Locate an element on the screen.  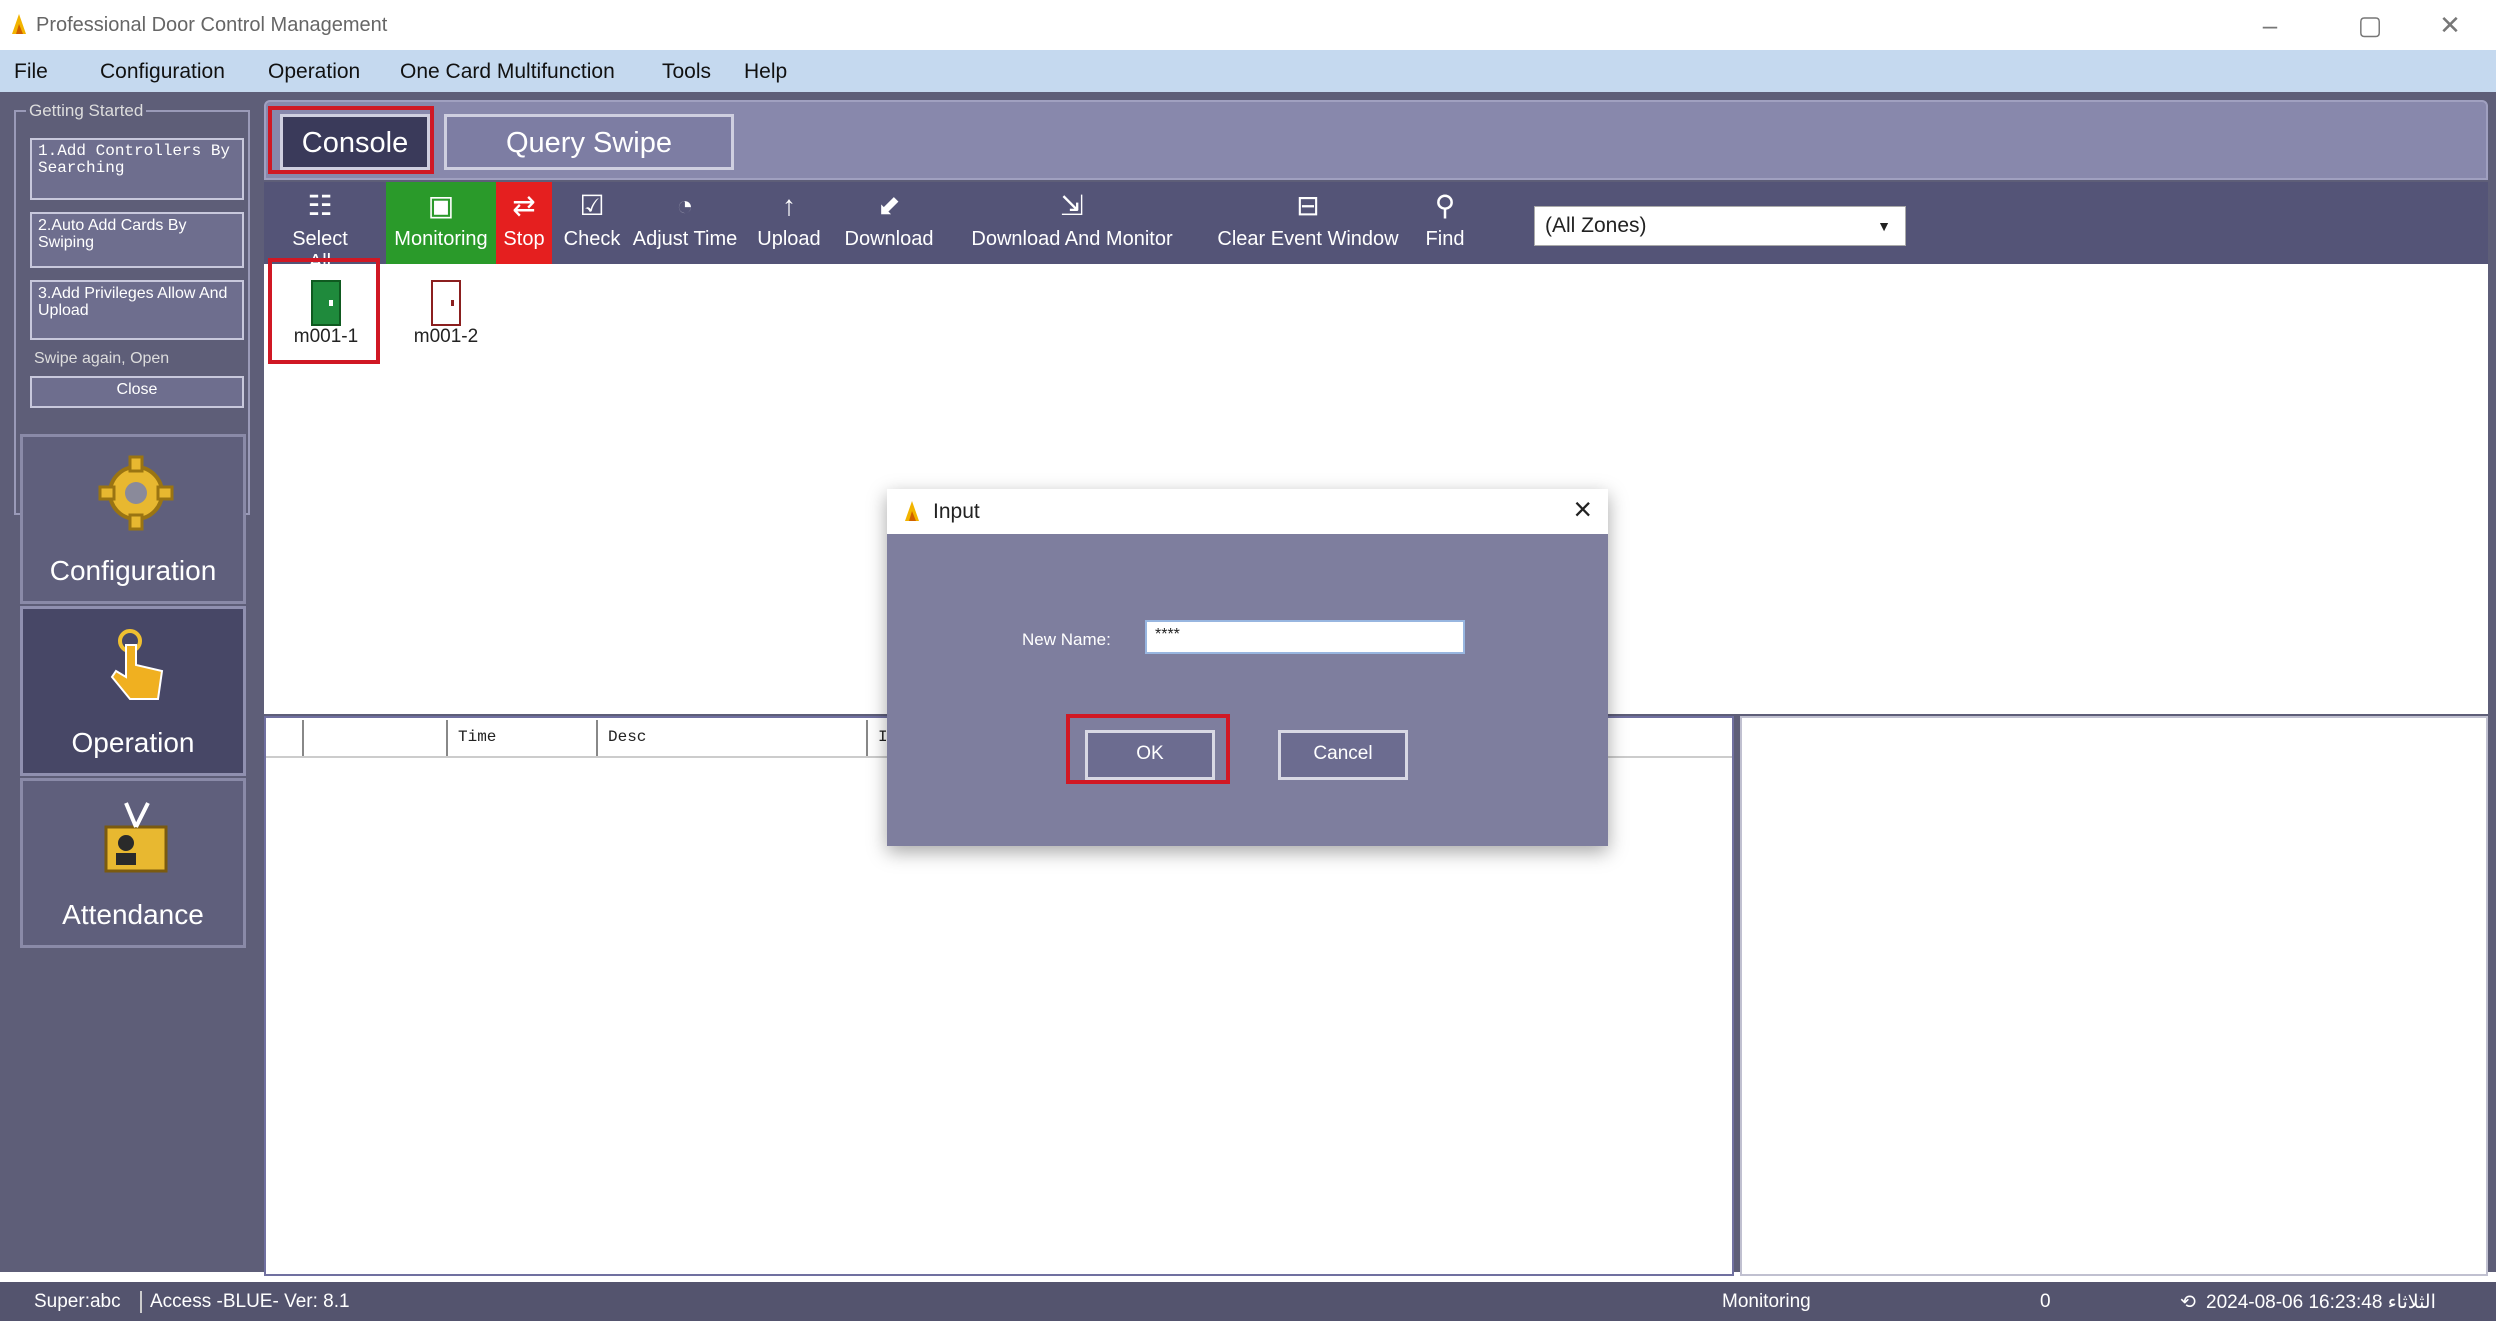
select-all-icon: ☷ is located at coordinates (320, 205).